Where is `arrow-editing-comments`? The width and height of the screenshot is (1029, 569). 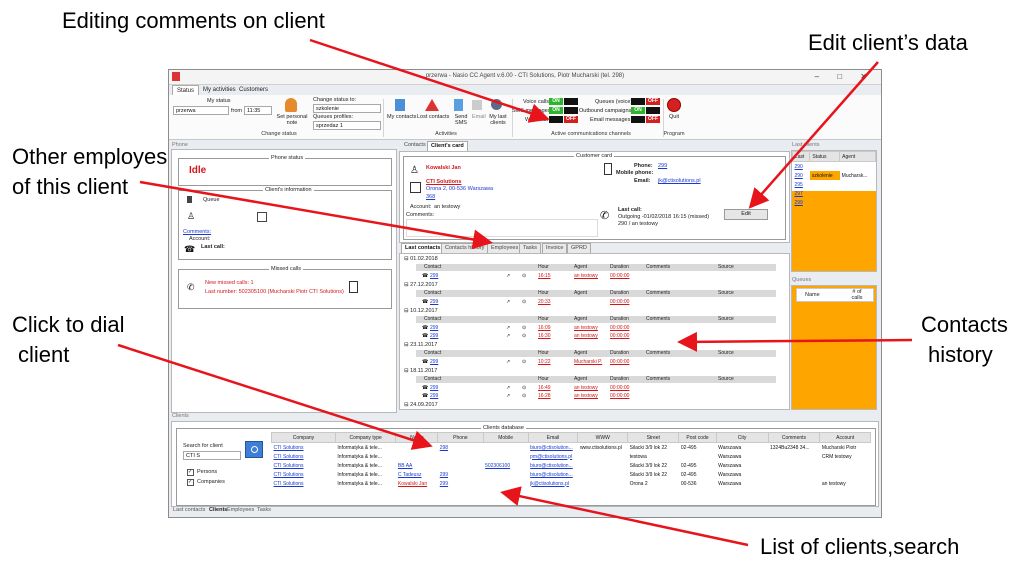
arrow-editing-comments is located at coordinates (429, 80).